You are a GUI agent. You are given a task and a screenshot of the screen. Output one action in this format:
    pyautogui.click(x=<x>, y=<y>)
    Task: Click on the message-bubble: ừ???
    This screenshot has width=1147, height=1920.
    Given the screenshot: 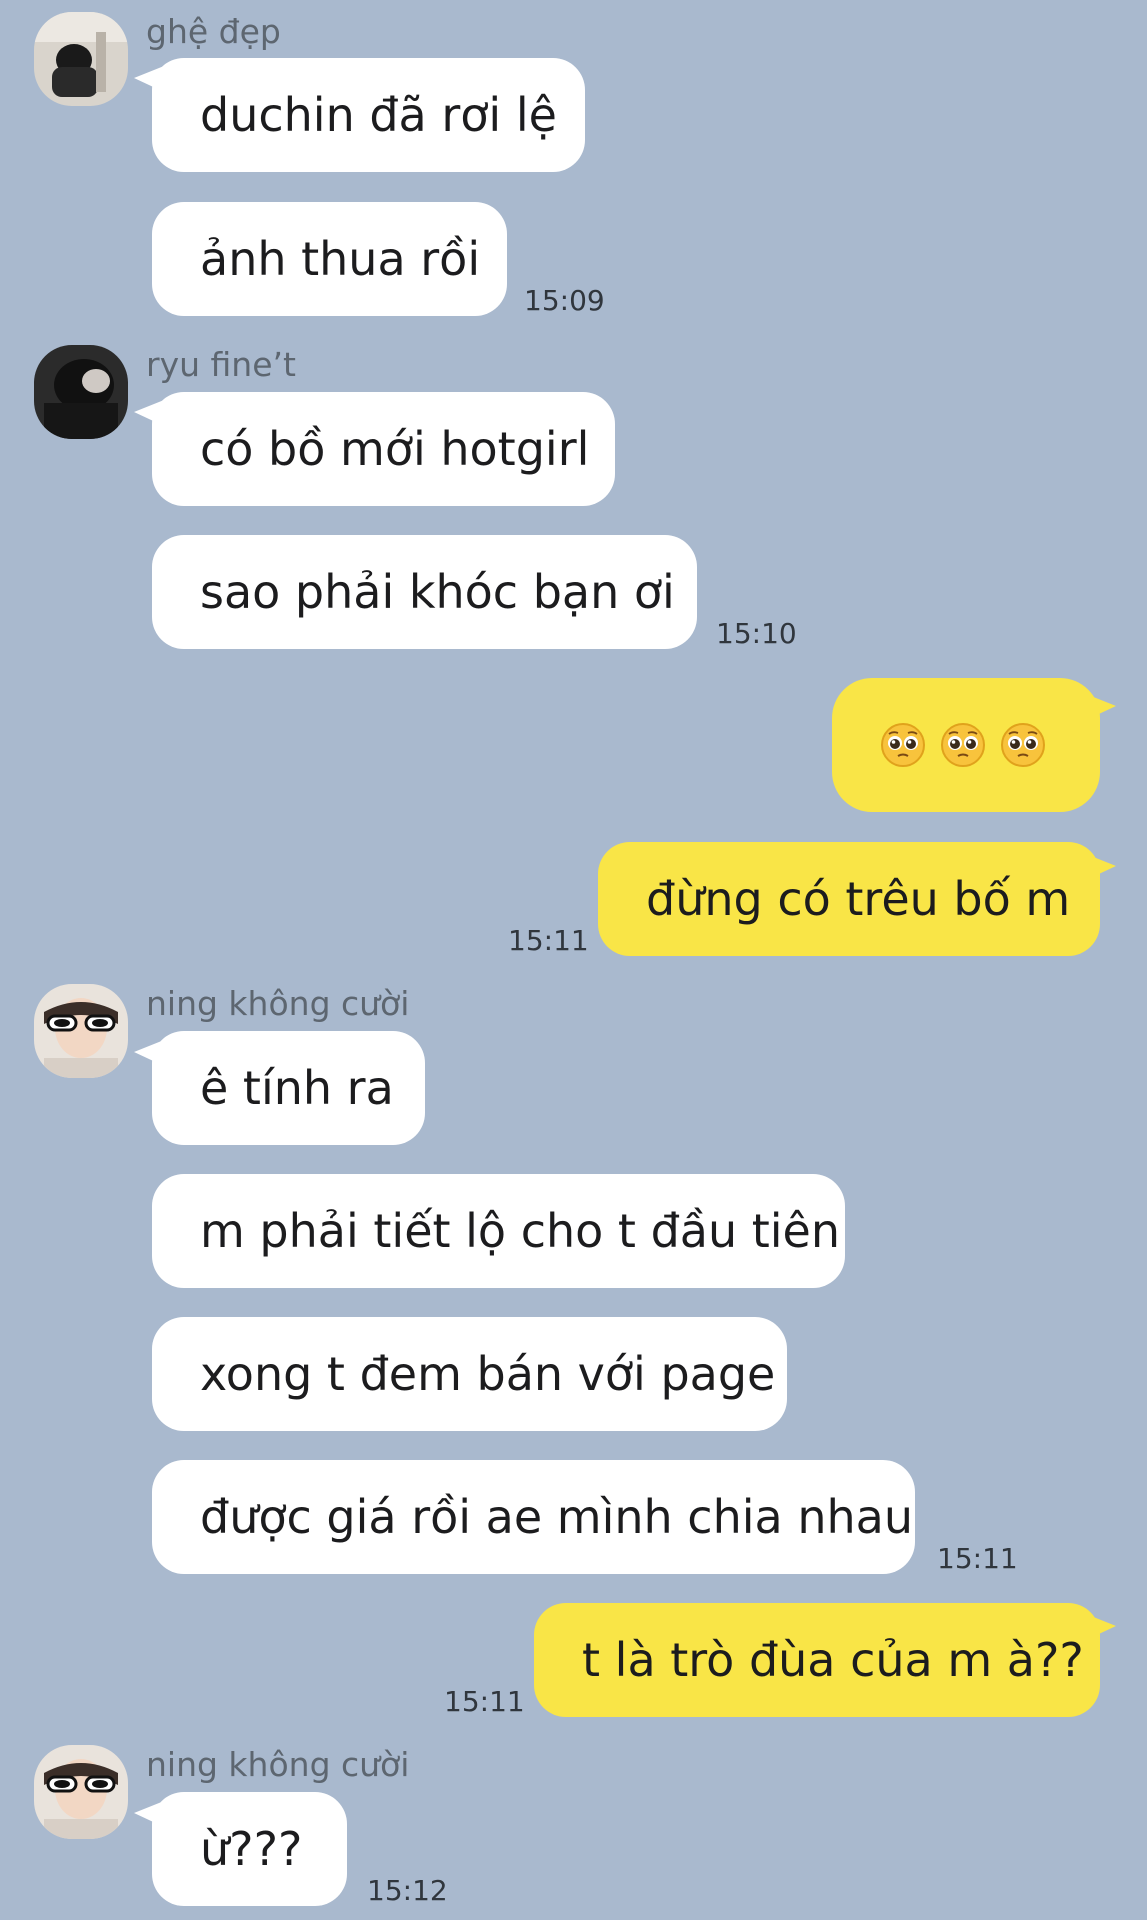 What is the action you would take?
    pyautogui.click(x=249, y=1849)
    